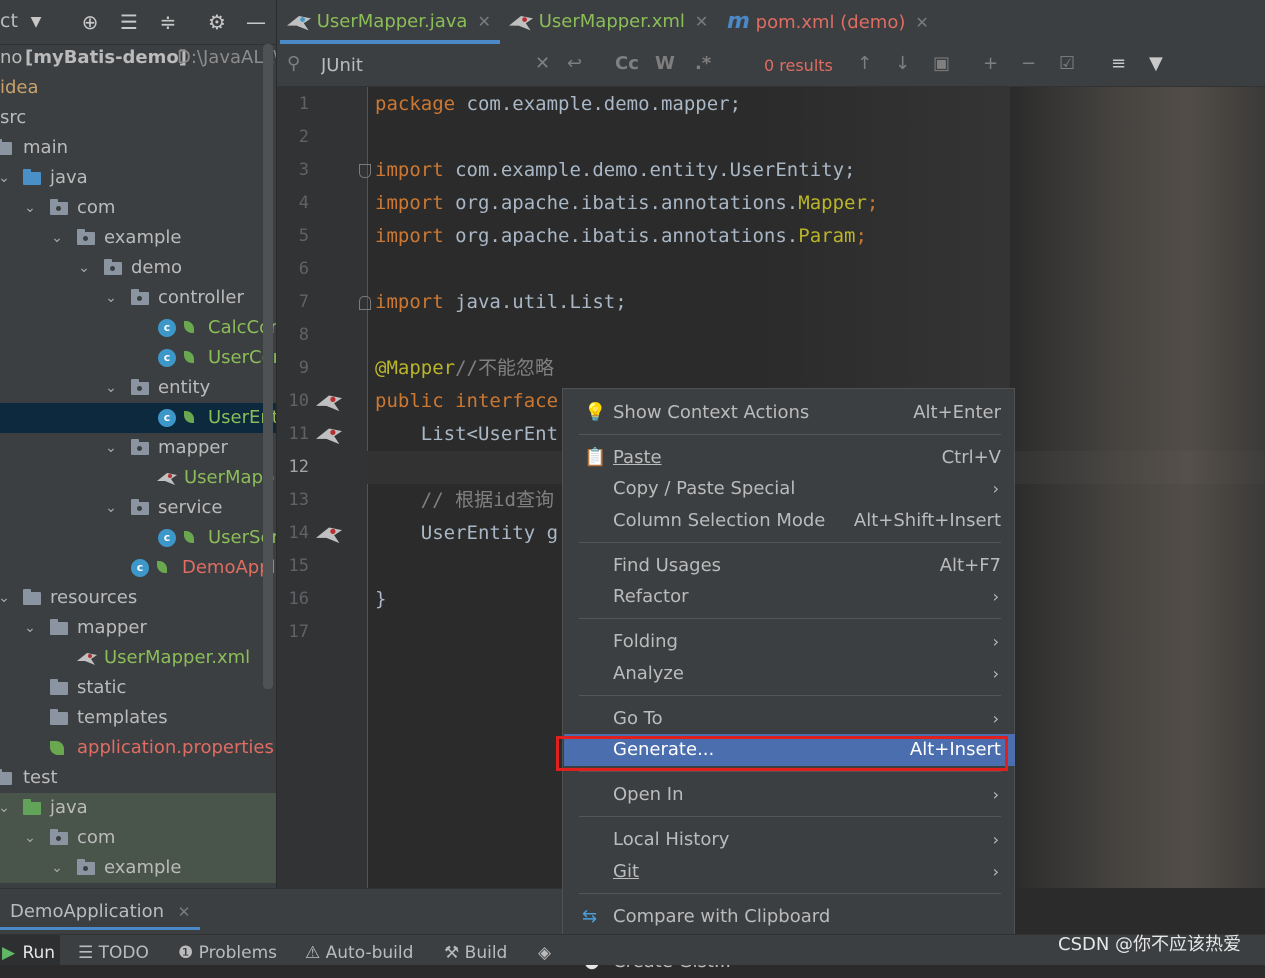 The height and width of the screenshot is (978, 1265). What do you see at coordinates (789, 597) in the screenshot?
I see `menu-item-refactor: Refactor ›` at bounding box center [789, 597].